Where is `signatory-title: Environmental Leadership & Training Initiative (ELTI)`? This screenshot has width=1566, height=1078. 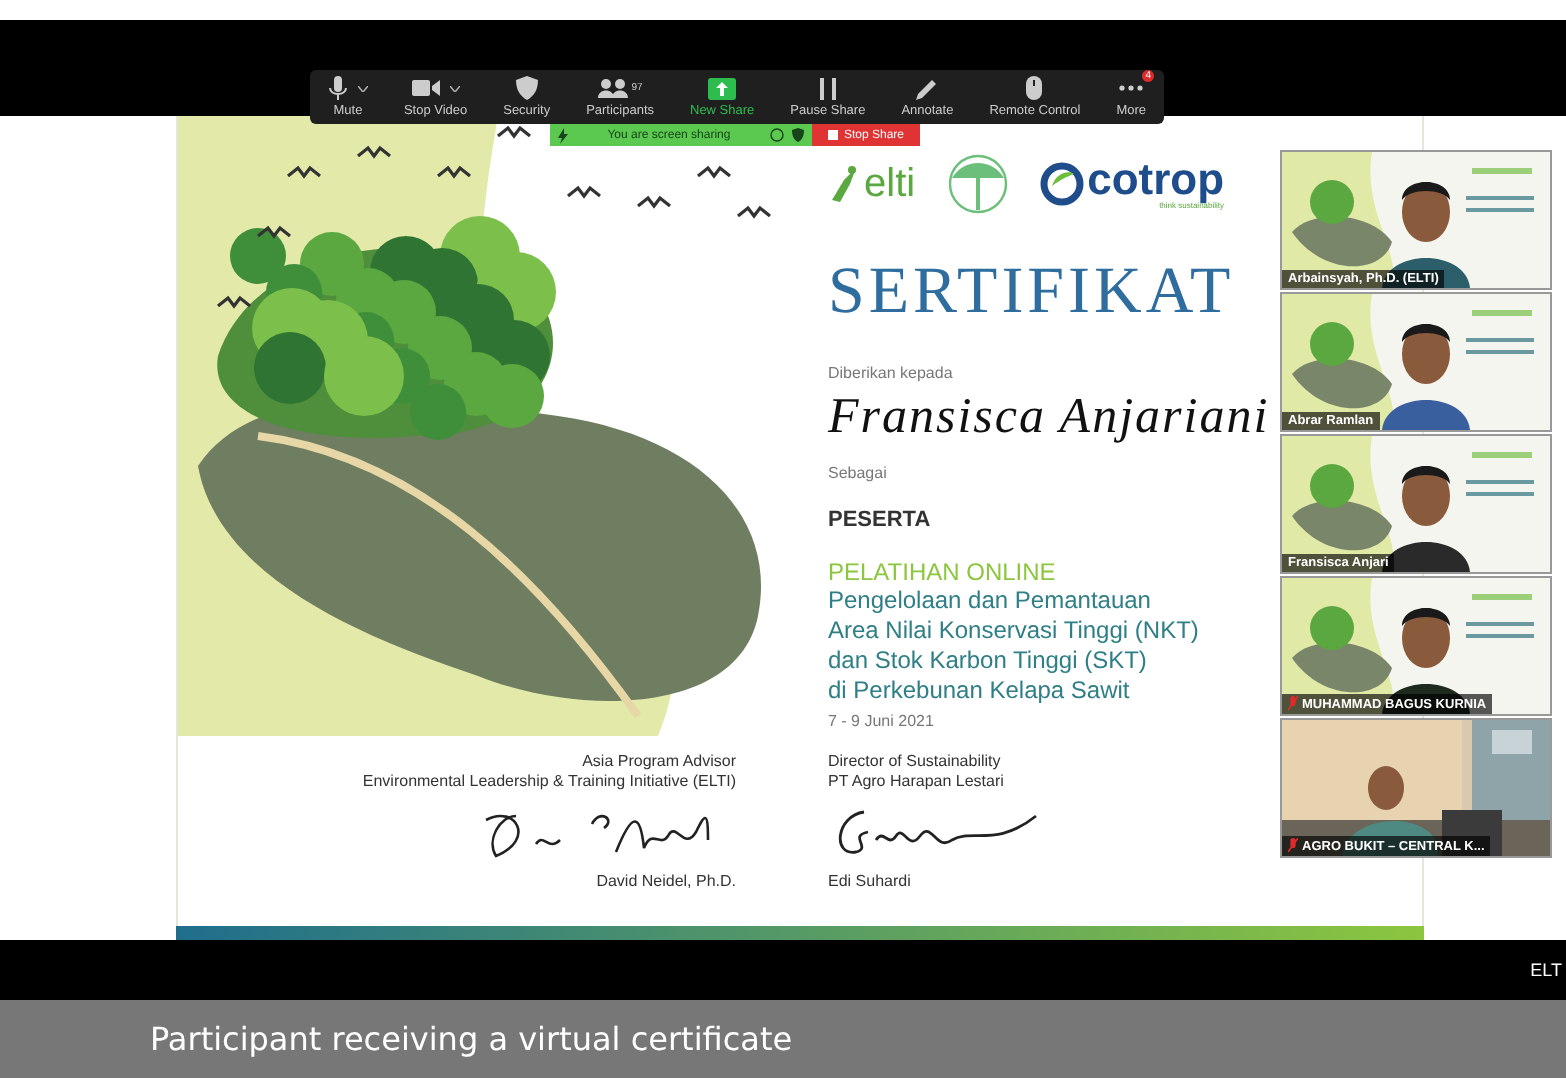
signatory-title: Environmental Leadership & Training Initiative (ELTI) is located at coordinates (549, 782).